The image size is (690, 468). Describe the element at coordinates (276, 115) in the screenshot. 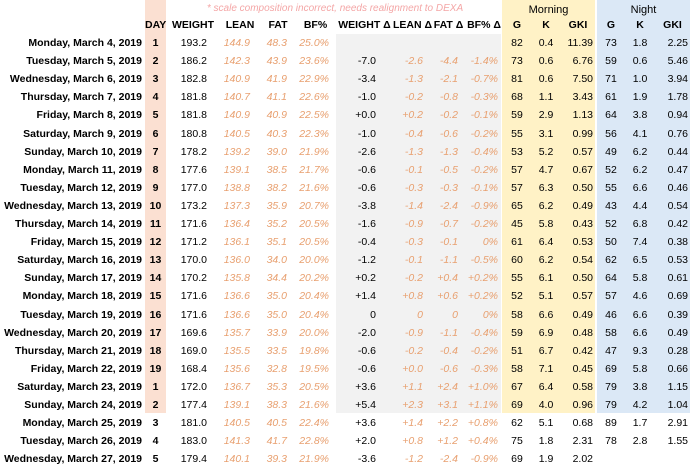

I see `cell-fat: 40.9` at that location.